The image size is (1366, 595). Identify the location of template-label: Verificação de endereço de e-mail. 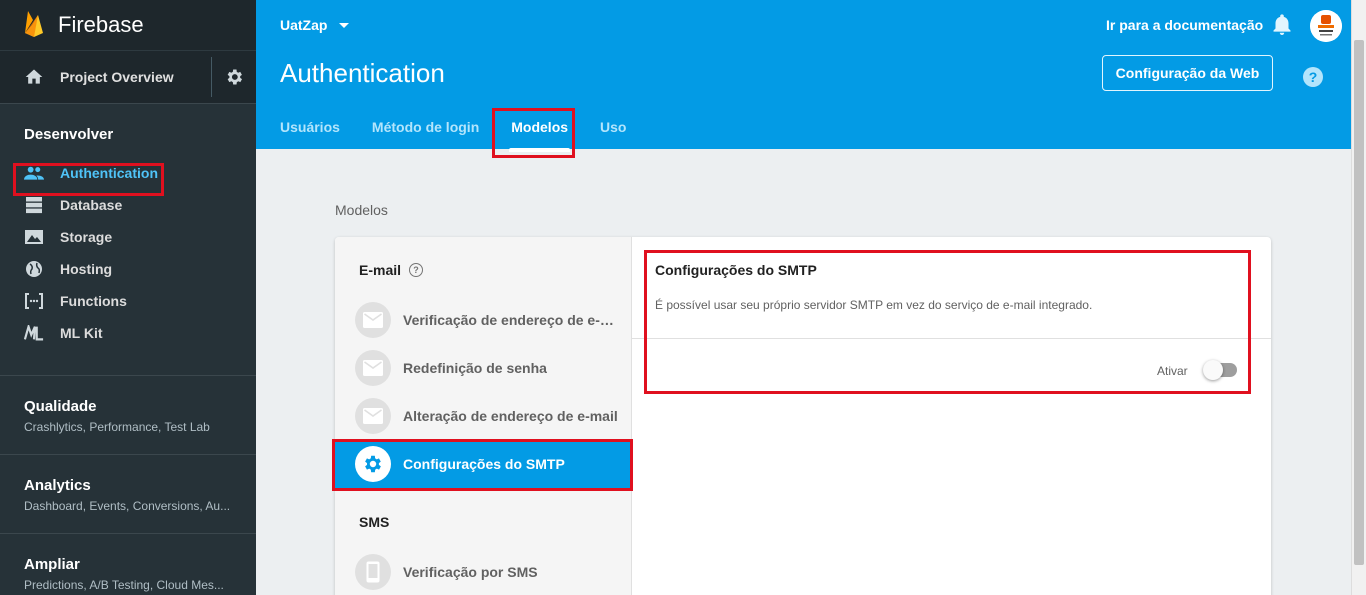
(510, 320).